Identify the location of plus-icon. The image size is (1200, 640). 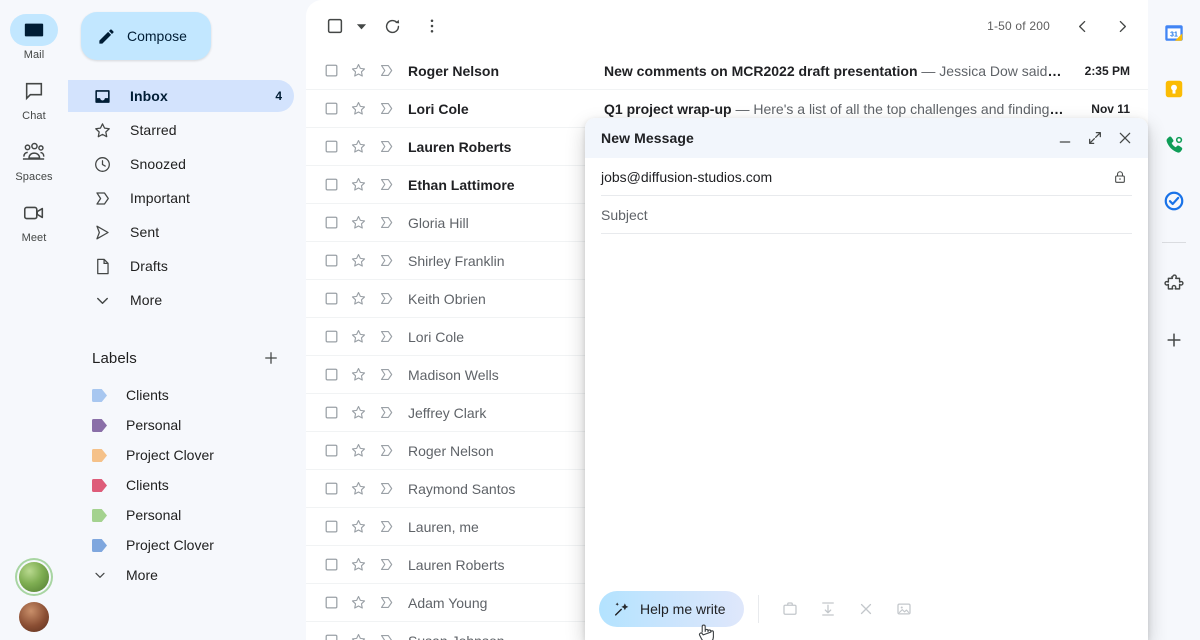
(278, 358).